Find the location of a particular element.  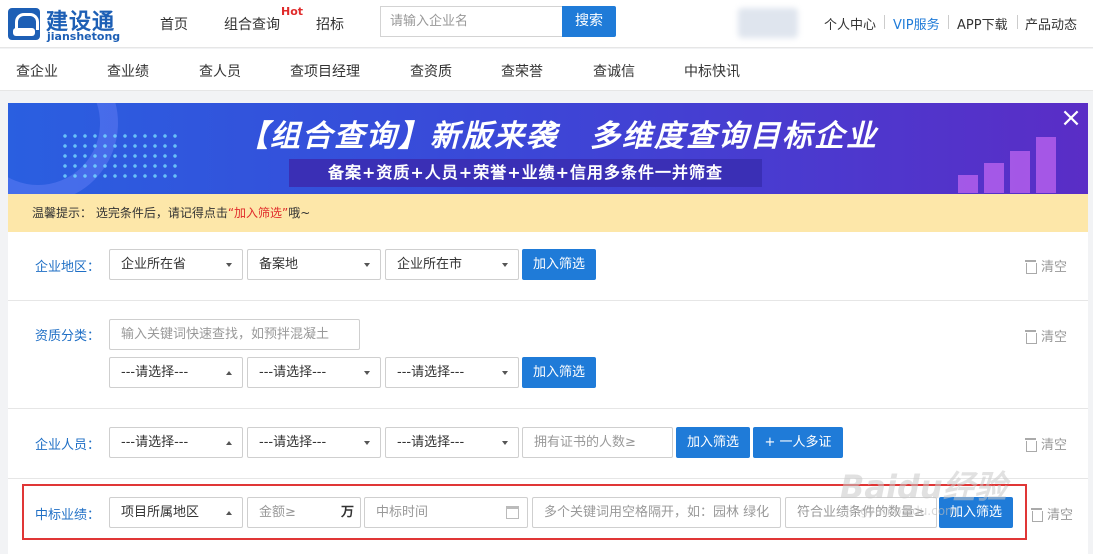

link-product-news: 产品动态 is located at coordinates (1051, 23).